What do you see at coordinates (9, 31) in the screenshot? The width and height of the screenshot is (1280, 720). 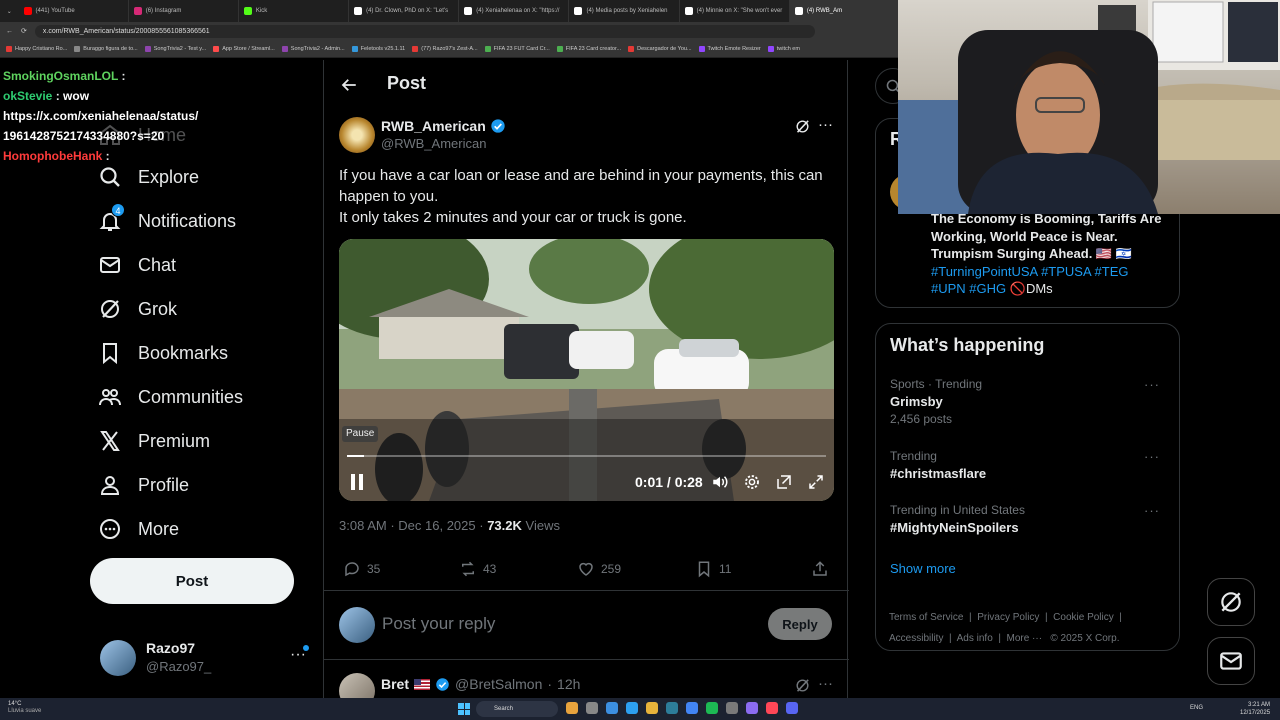 I see `back-icon: ←` at bounding box center [9, 31].